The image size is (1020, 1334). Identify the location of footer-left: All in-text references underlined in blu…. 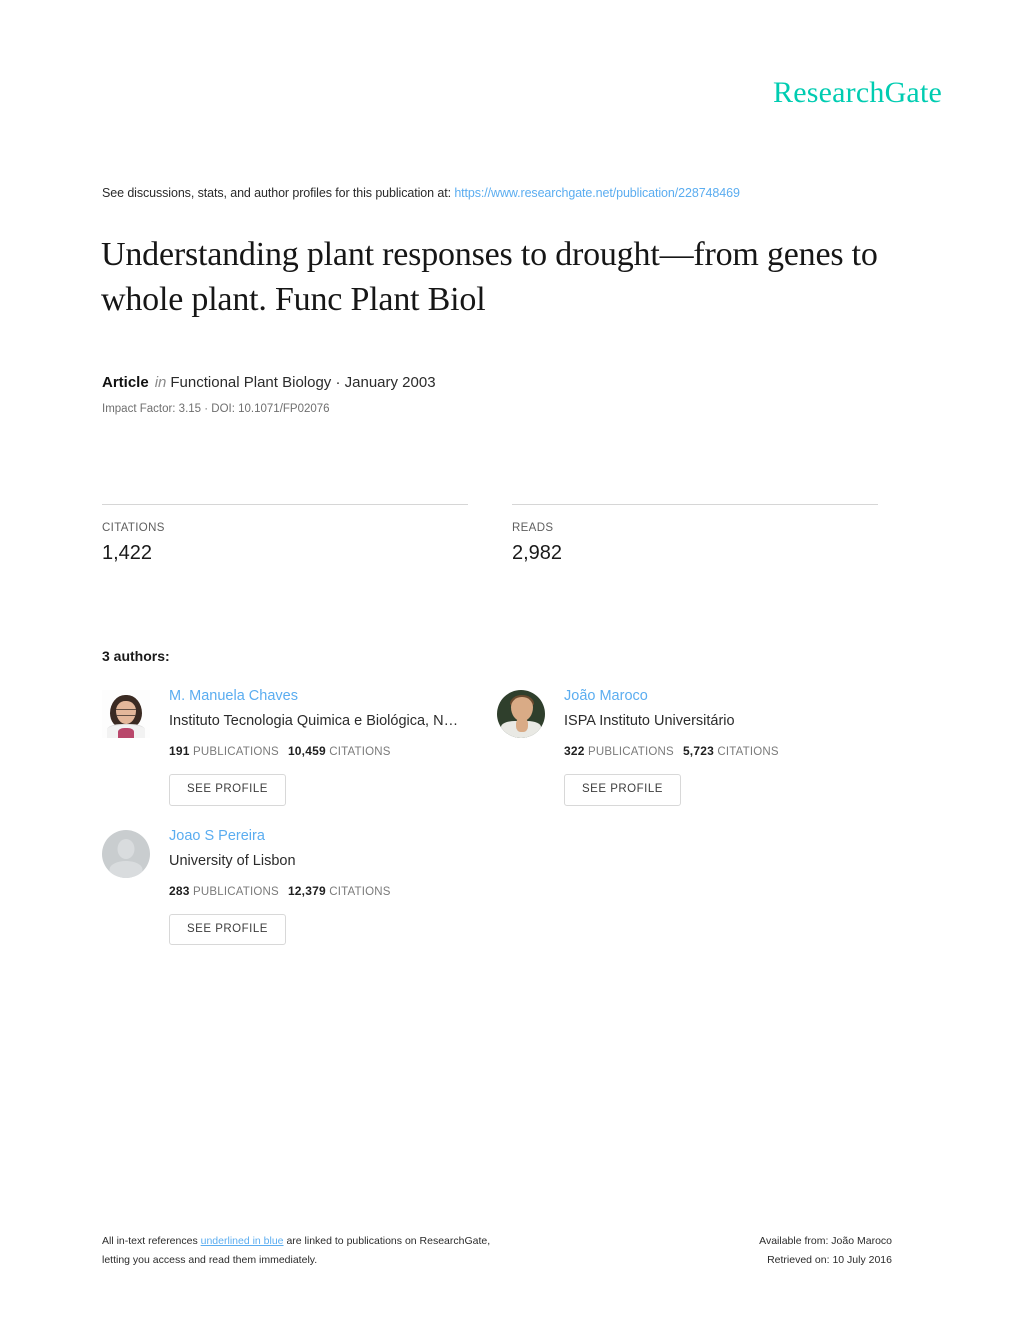
(296, 1251).